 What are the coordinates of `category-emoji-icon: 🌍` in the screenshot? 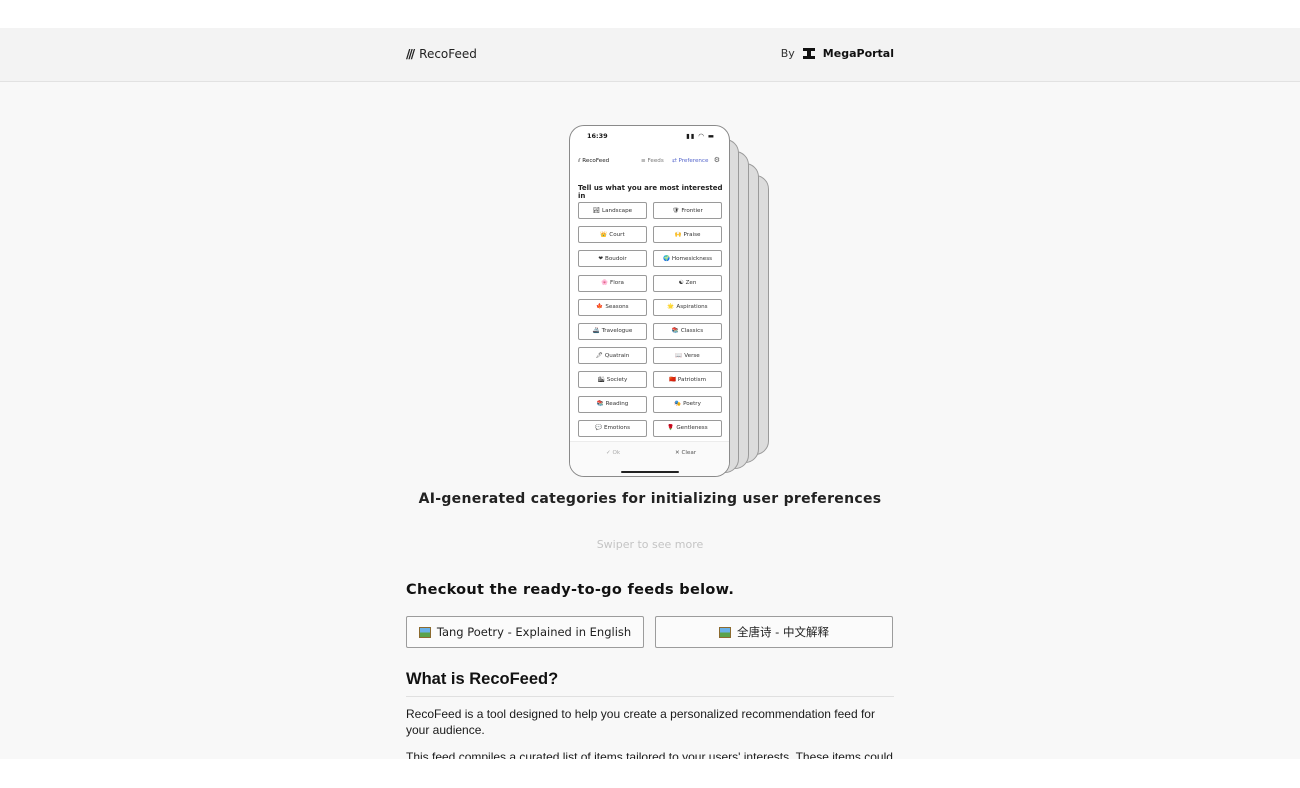 It's located at (666, 258).